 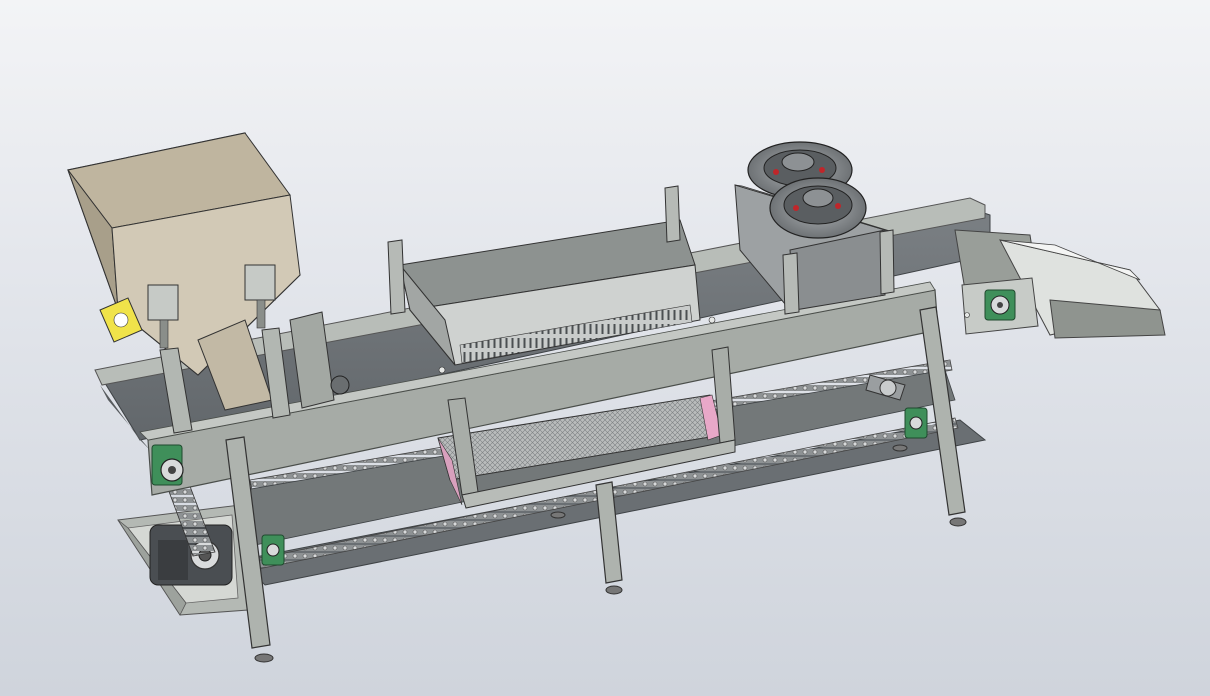 I want to click on right-lower-bearing, so click(x=916, y=423).